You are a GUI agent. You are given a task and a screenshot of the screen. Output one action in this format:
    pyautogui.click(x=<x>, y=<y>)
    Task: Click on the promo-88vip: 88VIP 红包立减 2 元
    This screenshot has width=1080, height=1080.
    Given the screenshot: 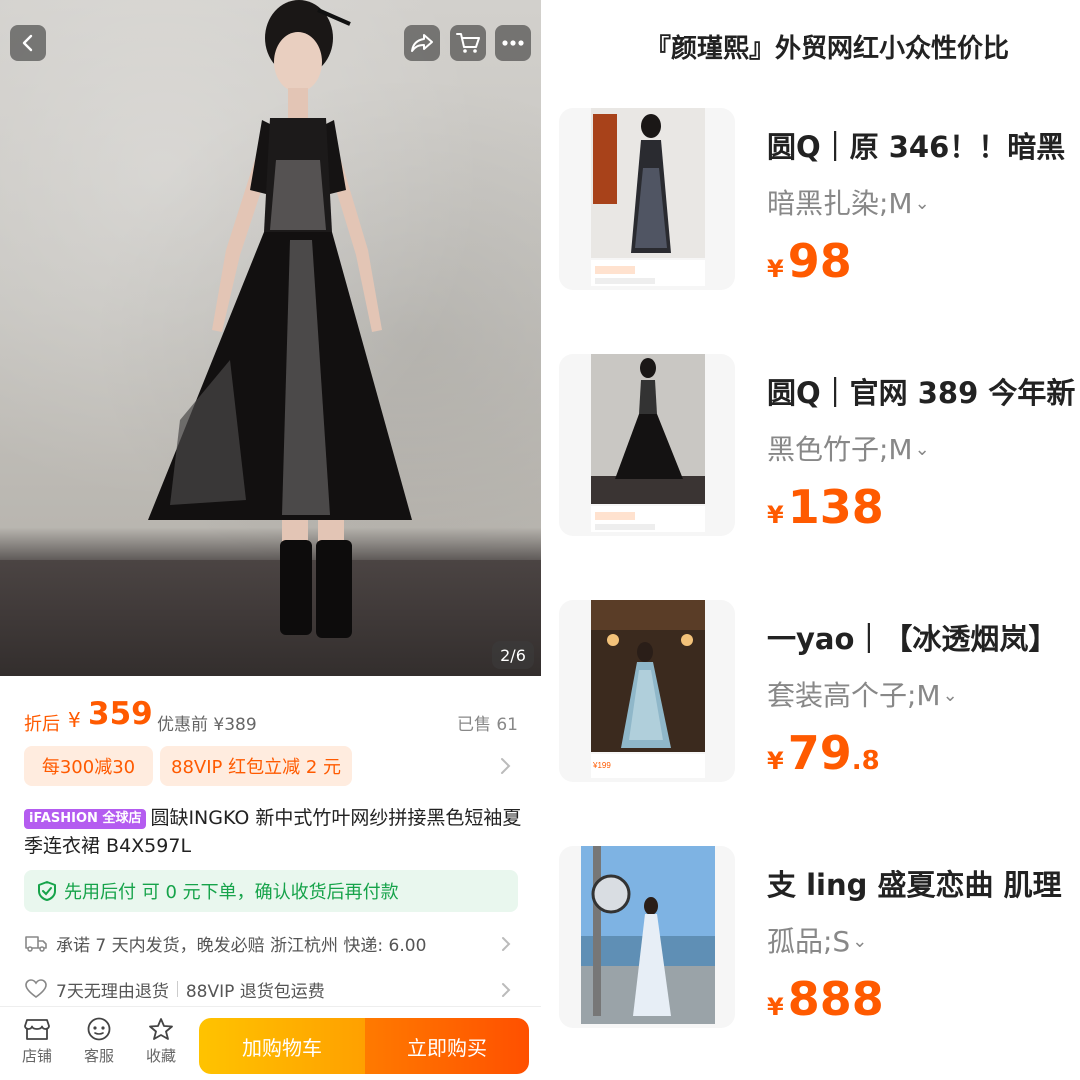 What is the action you would take?
    pyautogui.click(x=256, y=766)
    